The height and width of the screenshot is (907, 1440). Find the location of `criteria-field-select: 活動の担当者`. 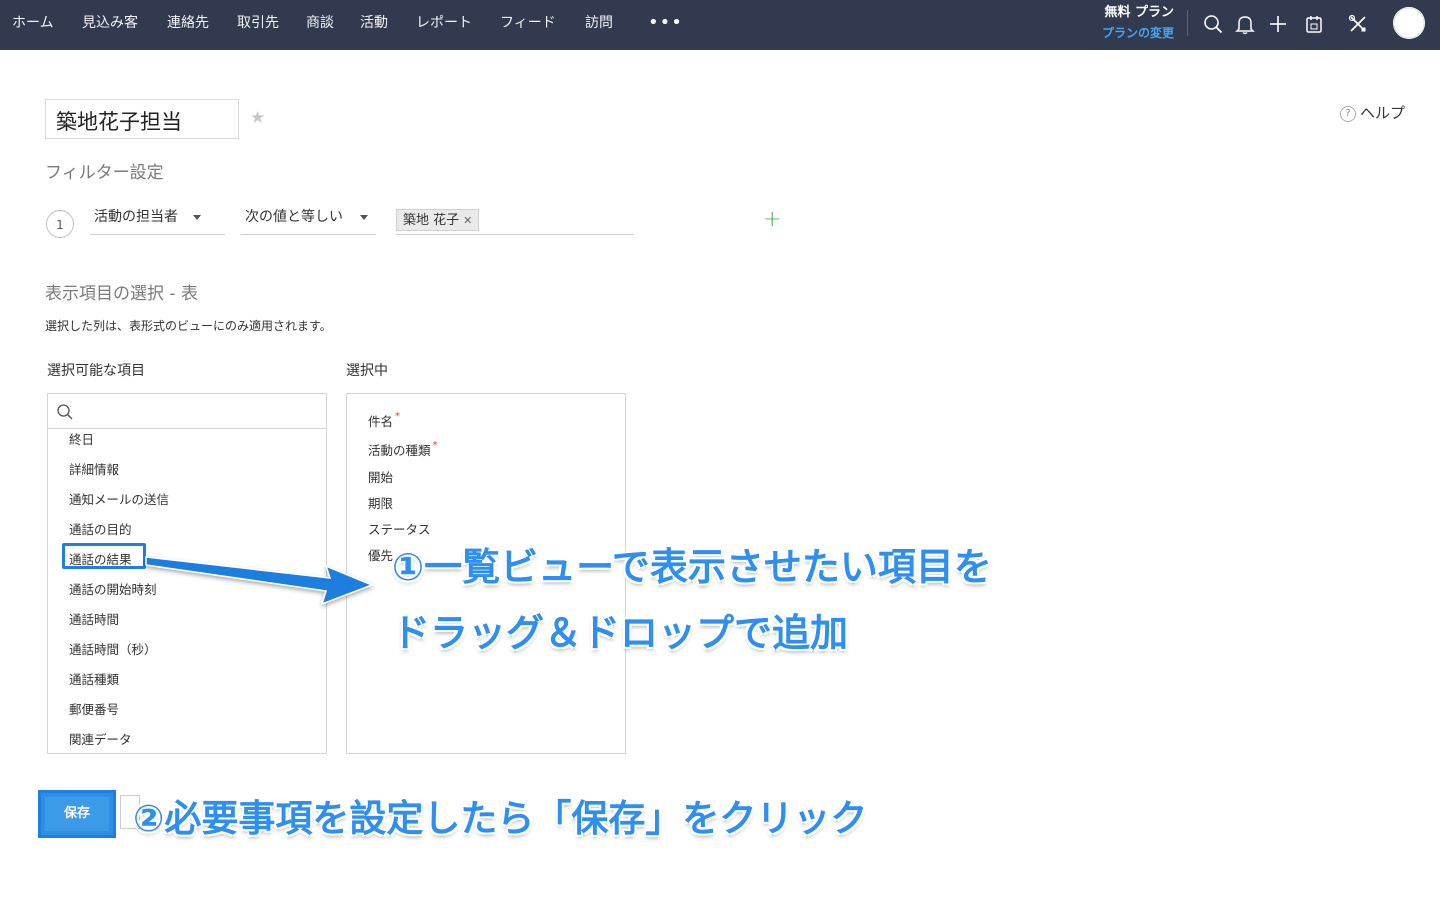

criteria-field-select: 活動の担当者 is located at coordinates (157, 220).